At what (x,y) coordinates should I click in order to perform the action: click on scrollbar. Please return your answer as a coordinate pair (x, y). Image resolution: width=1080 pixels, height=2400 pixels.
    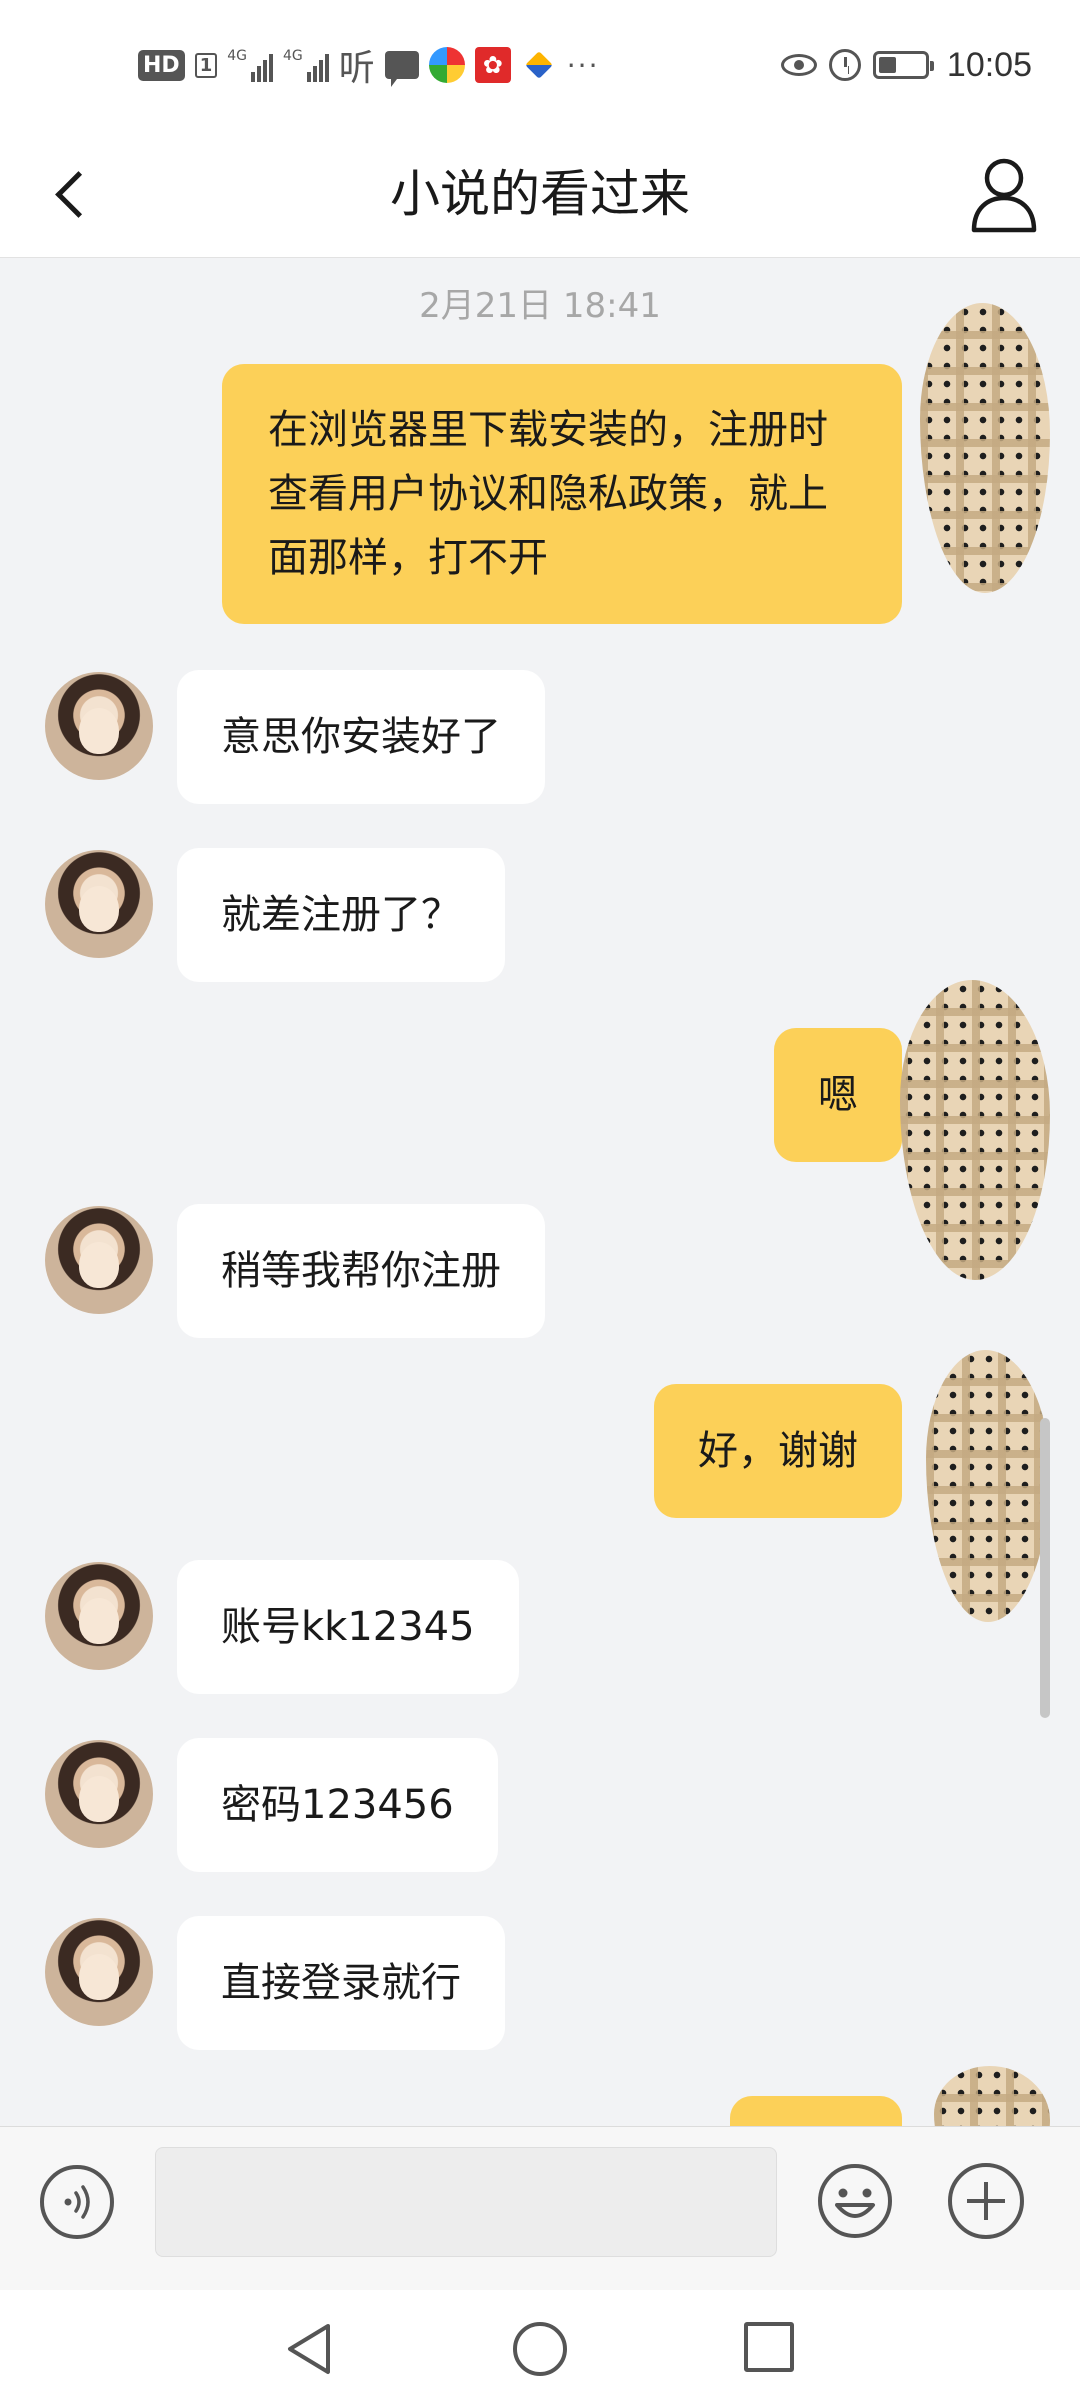
    Looking at the image, I should click on (1045, 1568).